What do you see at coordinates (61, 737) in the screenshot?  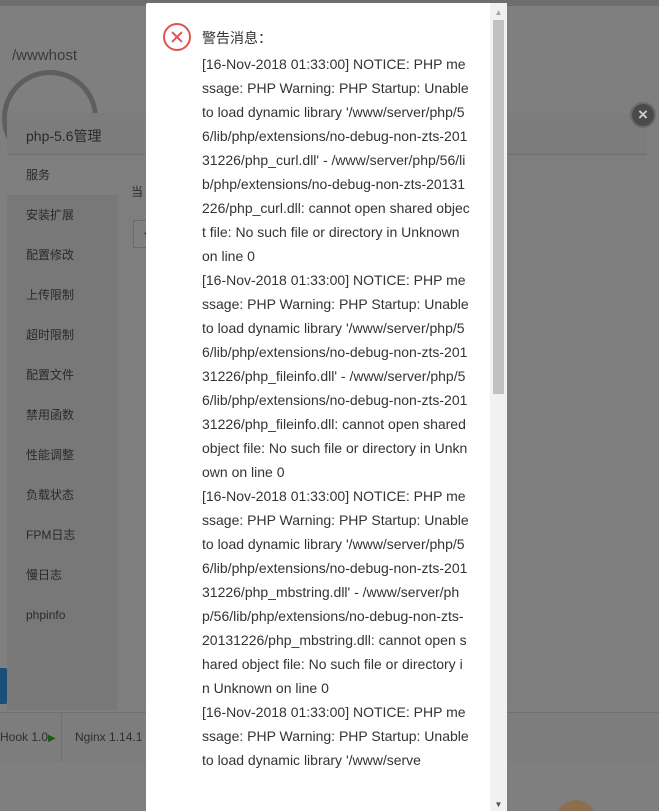 I see `divider` at bounding box center [61, 737].